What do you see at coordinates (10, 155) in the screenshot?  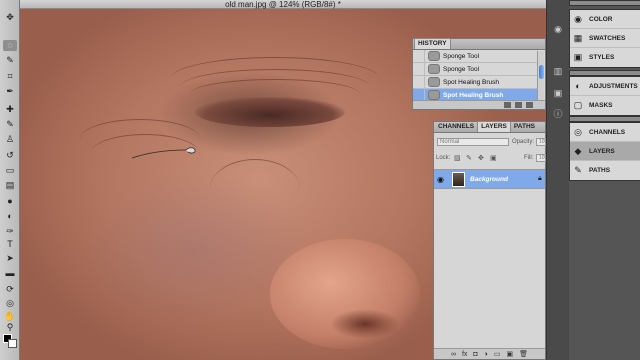 I see `history-brush-tool-icon: ↺` at bounding box center [10, 155].